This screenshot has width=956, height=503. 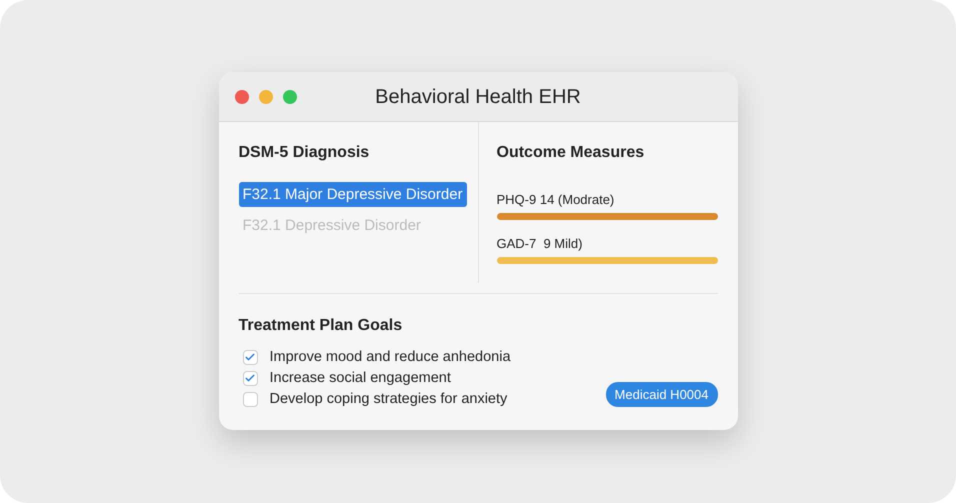 I want to click on window-title: Behavioral Health EHR, so click(x=478, y=97).